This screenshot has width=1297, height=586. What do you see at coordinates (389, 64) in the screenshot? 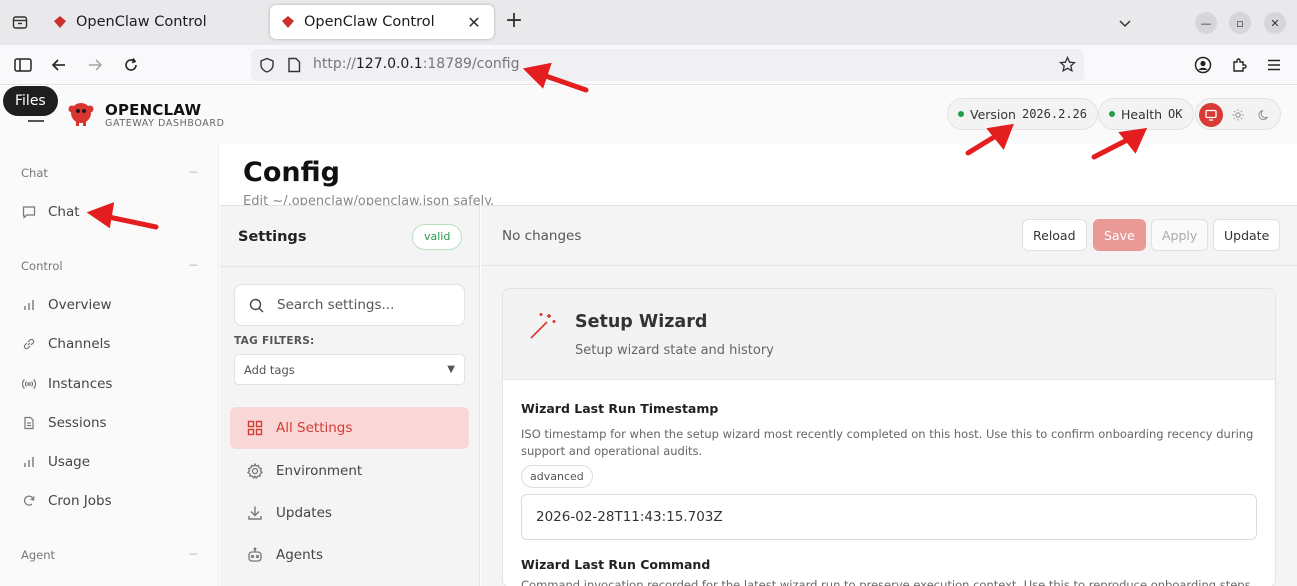
I see `url-host: 127.0.0.1` at bounding box center [389, 64].